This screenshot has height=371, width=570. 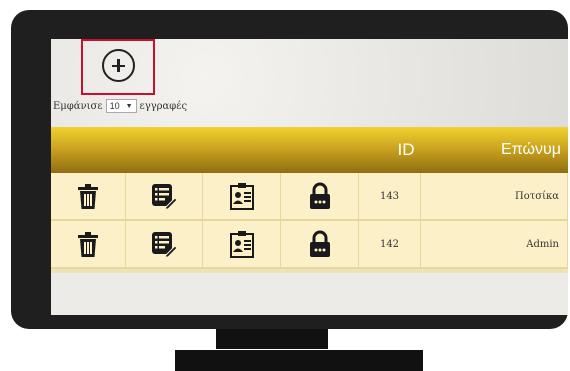 I want to click on monitor-stand-neck, so click(x=272, y=339).